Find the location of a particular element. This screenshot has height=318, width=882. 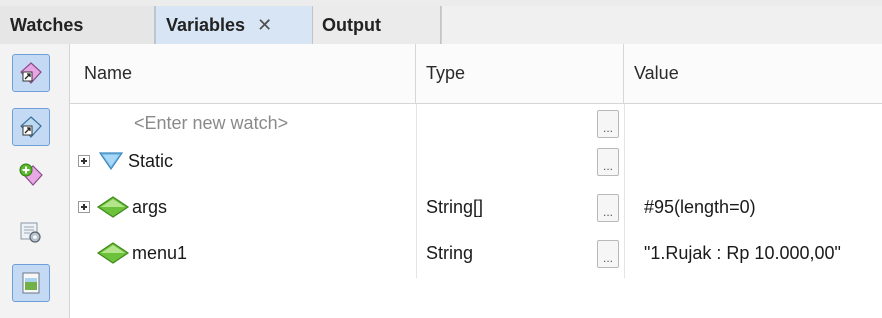

save-image-icon is located at coordinates (31, 283).